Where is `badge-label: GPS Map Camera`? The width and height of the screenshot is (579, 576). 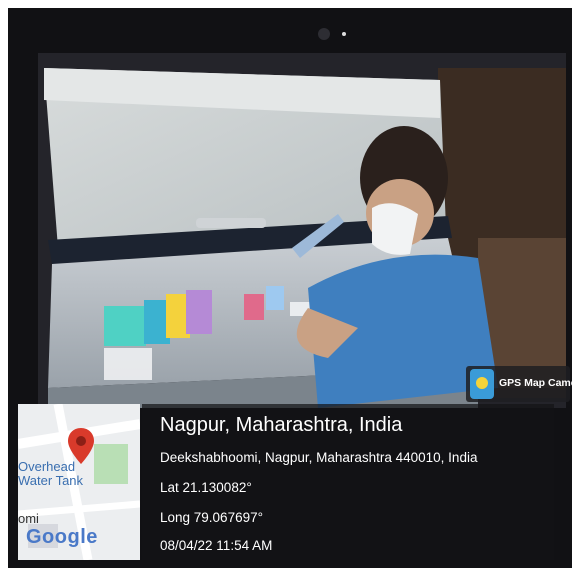
badge-label: GPS Map Camera is located at coordinates (539, 383).